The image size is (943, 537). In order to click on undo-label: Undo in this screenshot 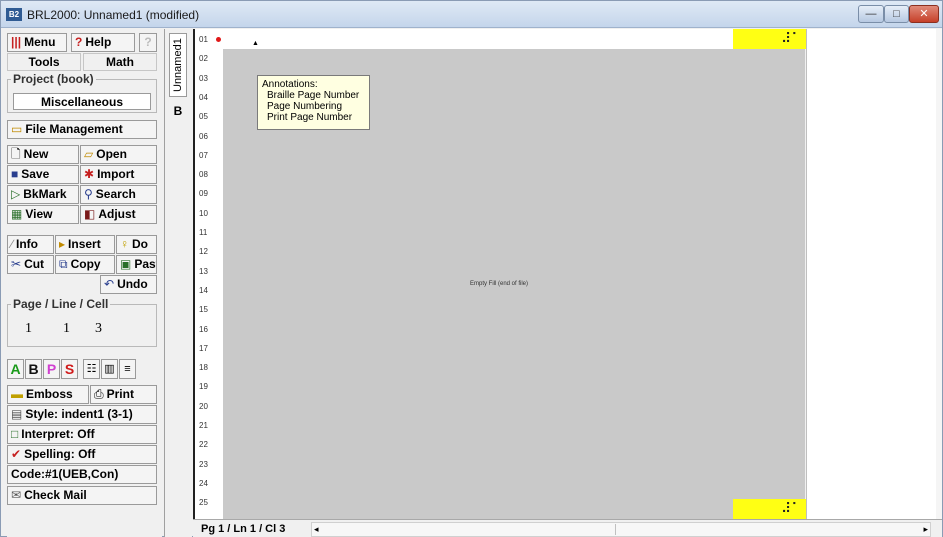, I will do `click(132, 284)`.